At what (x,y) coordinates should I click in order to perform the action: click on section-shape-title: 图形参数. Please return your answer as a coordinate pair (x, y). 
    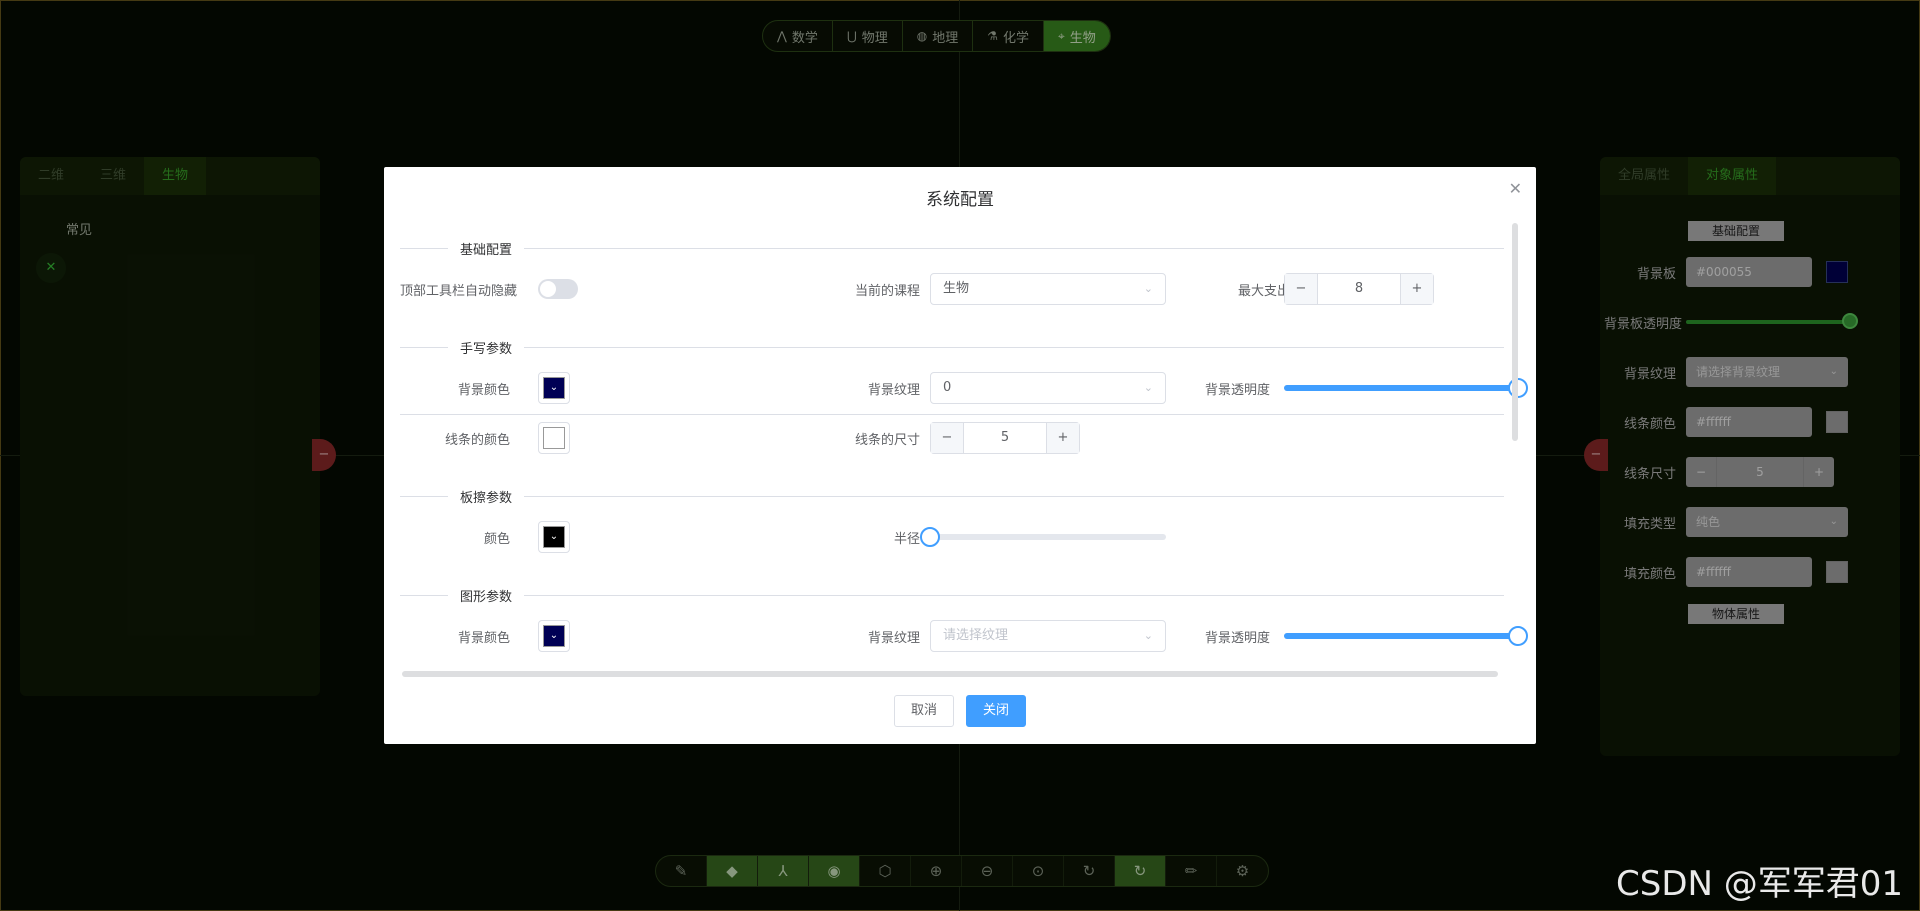
    Looking at the image, I should click on (486, 595).